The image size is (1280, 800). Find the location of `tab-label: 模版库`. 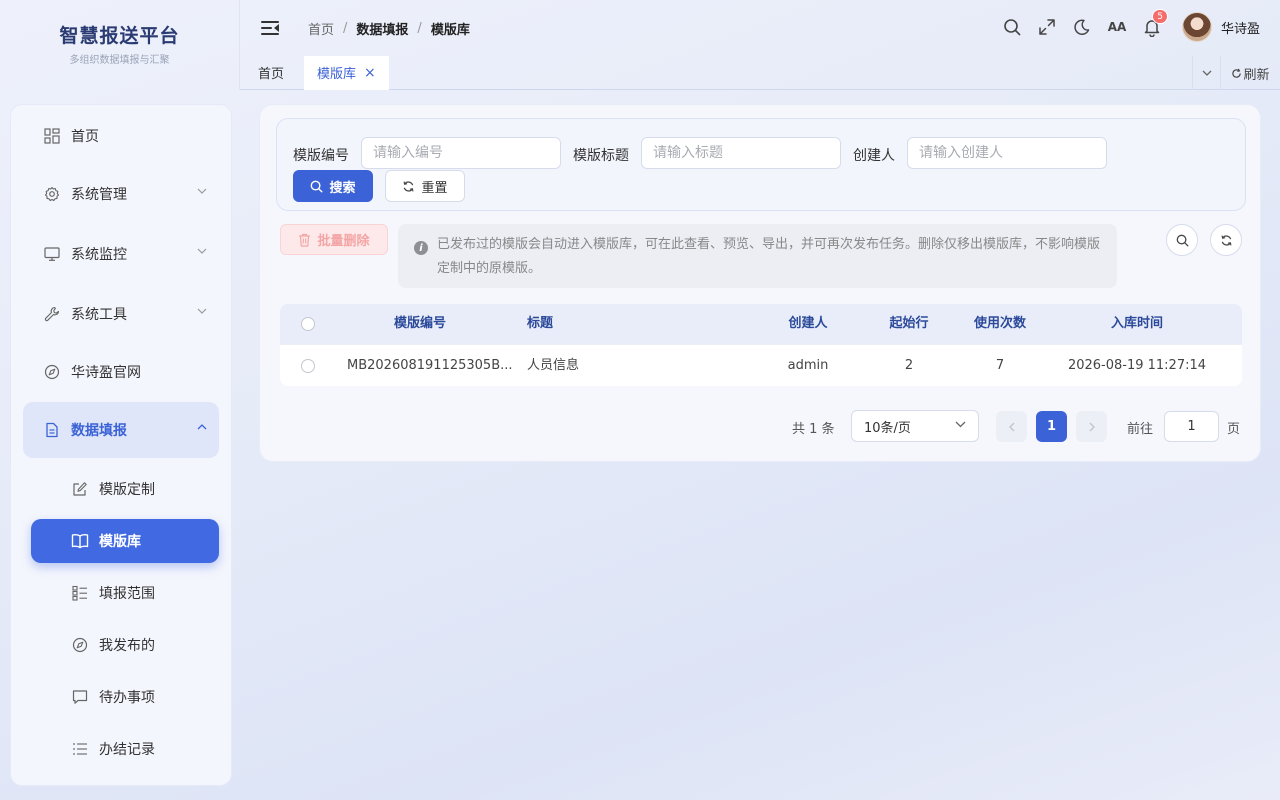

tab-label: 模版库 is located at coordinates (337, 74).